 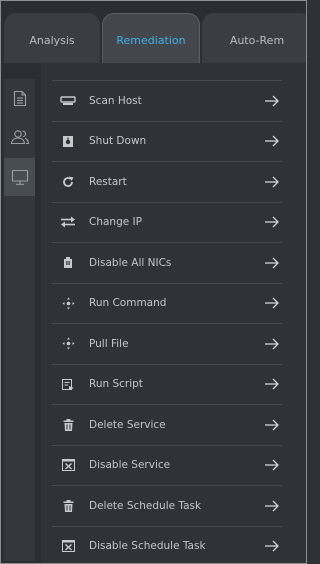 What do you see at coordinates (127, 424) in the screenshot?
I see `action-label: Delete Service` at bounding box center [127, 424].